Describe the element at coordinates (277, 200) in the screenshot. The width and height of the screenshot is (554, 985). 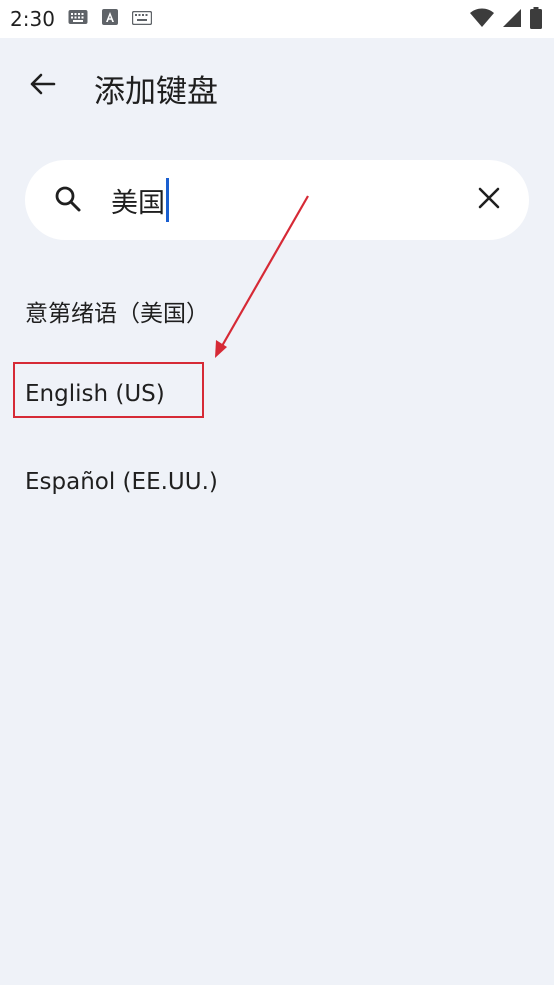
I see `search-box: 美国` at that location.